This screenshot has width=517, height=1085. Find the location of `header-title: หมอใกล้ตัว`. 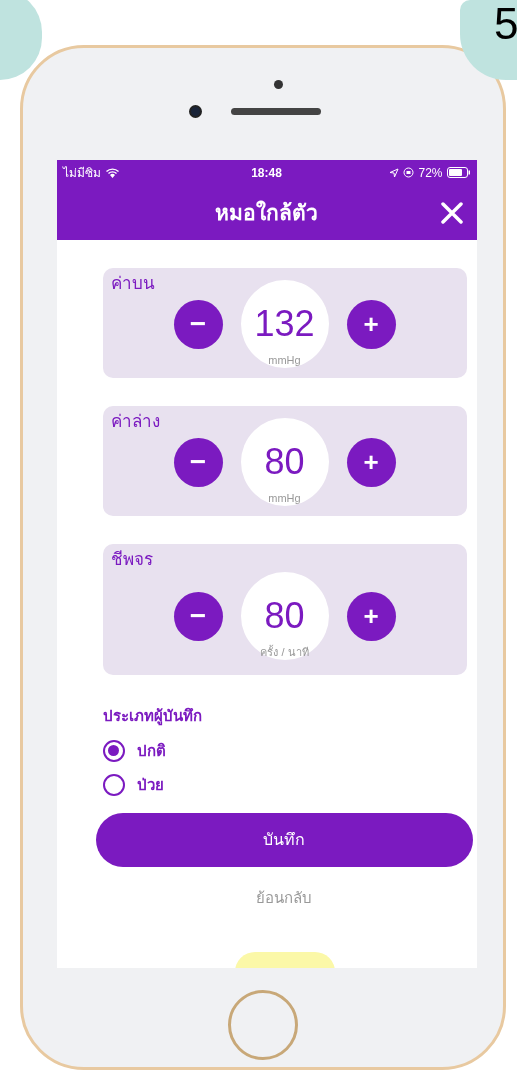

header-title: หมอใกล้ตัว is located at coordinates (266, 212).